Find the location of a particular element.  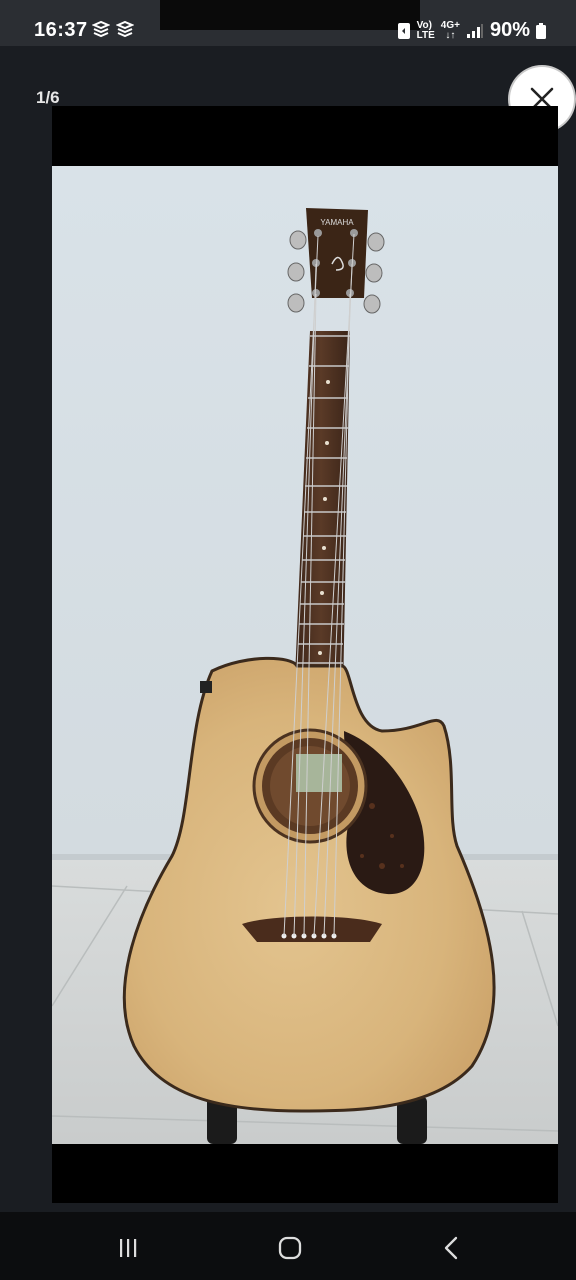

status-bar: 16:37 Vo) LTE 4G+ ↓↑ 90% is located at coordinates (288, 23).